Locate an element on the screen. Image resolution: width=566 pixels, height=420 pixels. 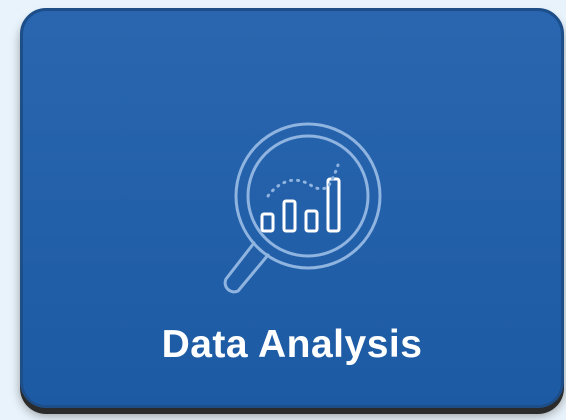
magnifier-bar-chart-icon is located at coordinates (302, 208).